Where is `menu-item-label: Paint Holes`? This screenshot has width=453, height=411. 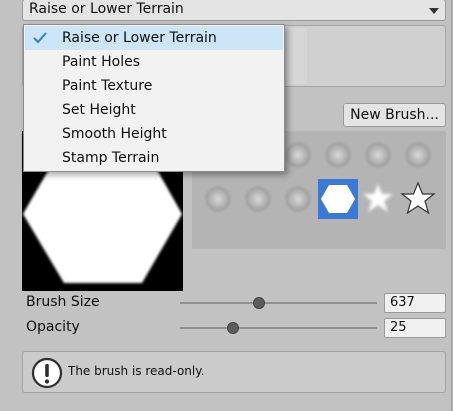
menu-item-label: Paint Holes is located at coordinates (101, 62).